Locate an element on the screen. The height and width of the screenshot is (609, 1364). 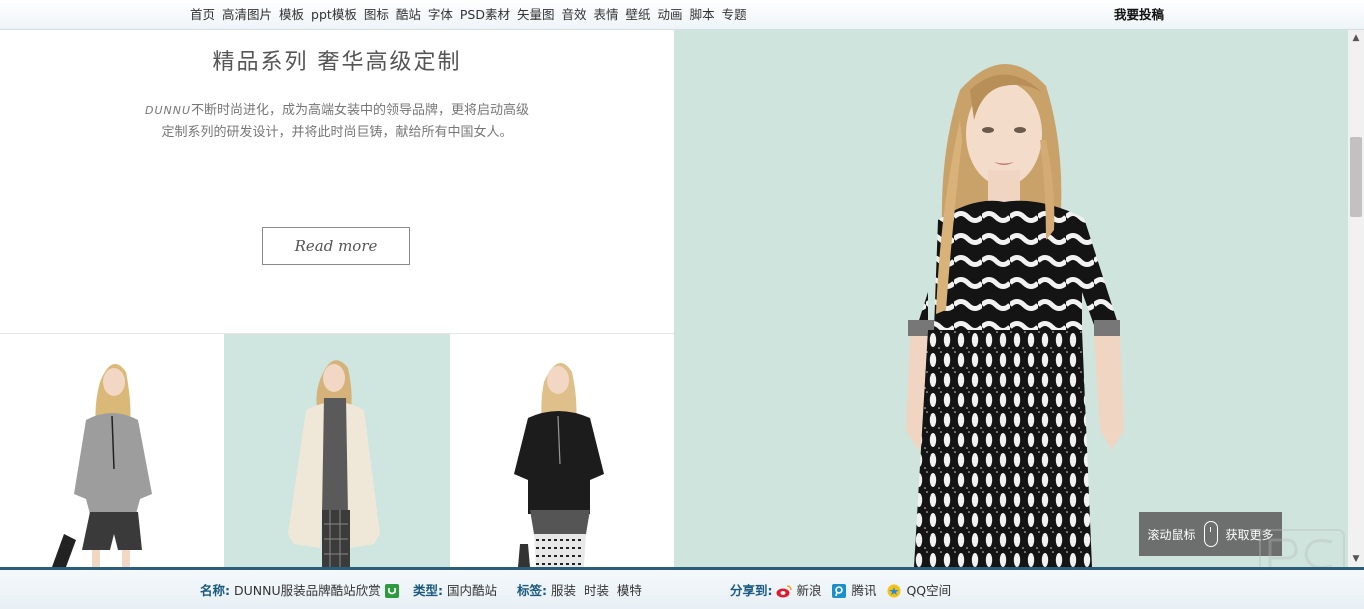
tag-item: 服装 is located at coordinates (563, 590).